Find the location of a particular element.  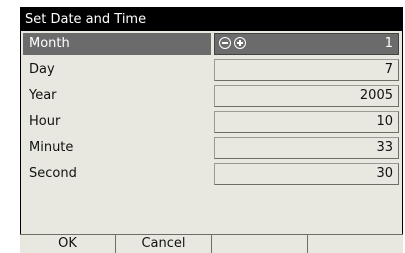

month-label: Month is located at coordinates (117, 44).